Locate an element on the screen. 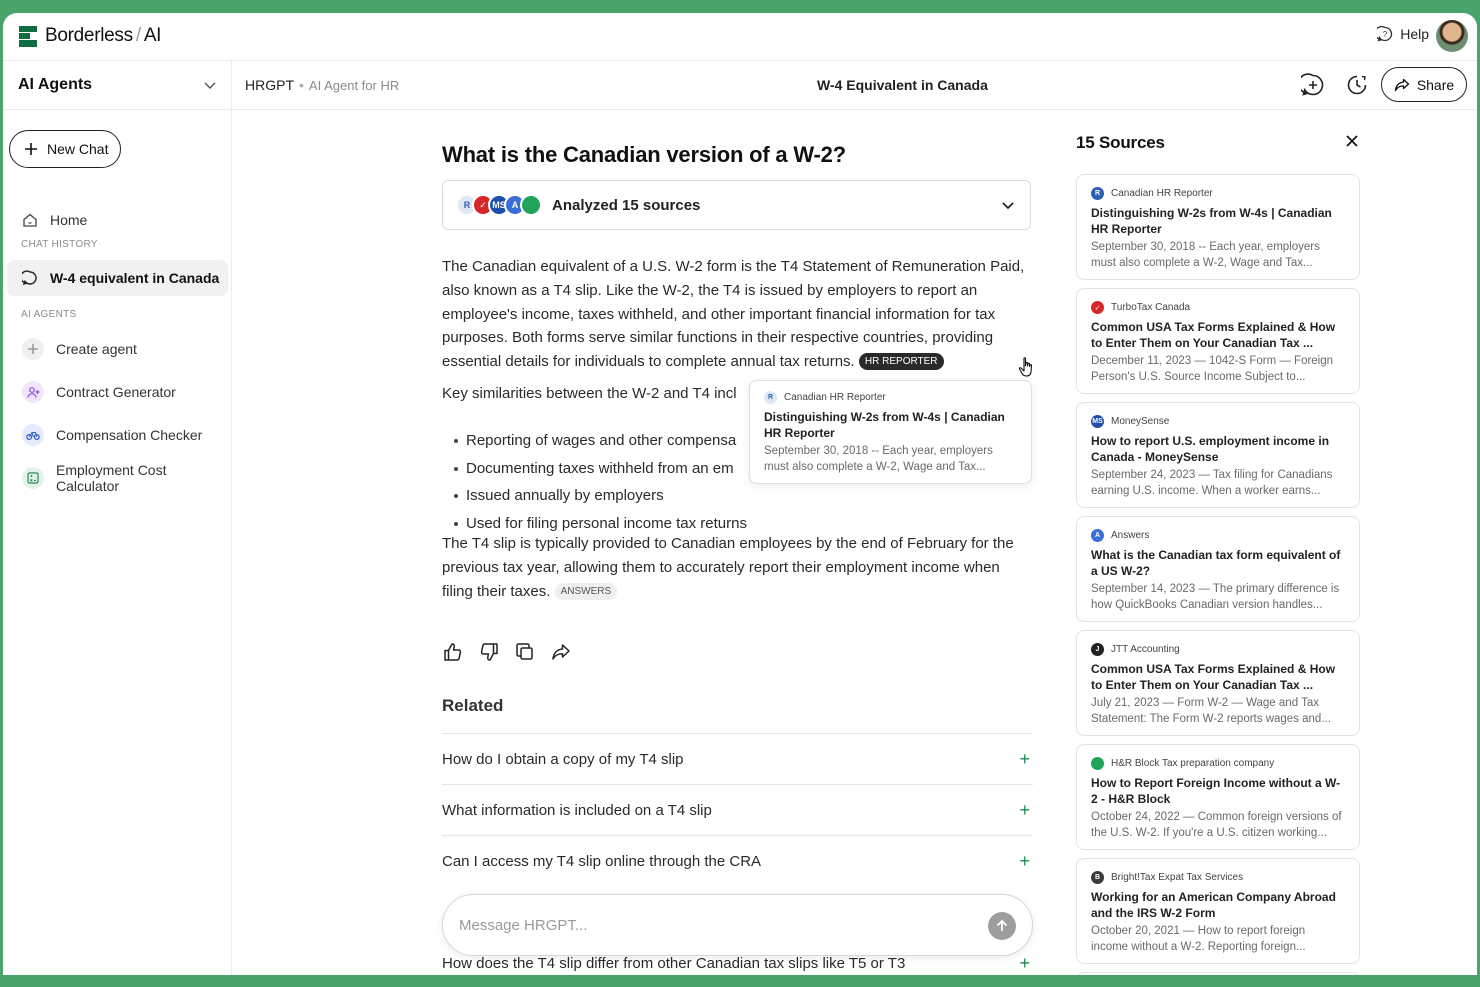 The width and height of the screenshot is (1480, 987). answer-actions is located at coordinates (507, 652).